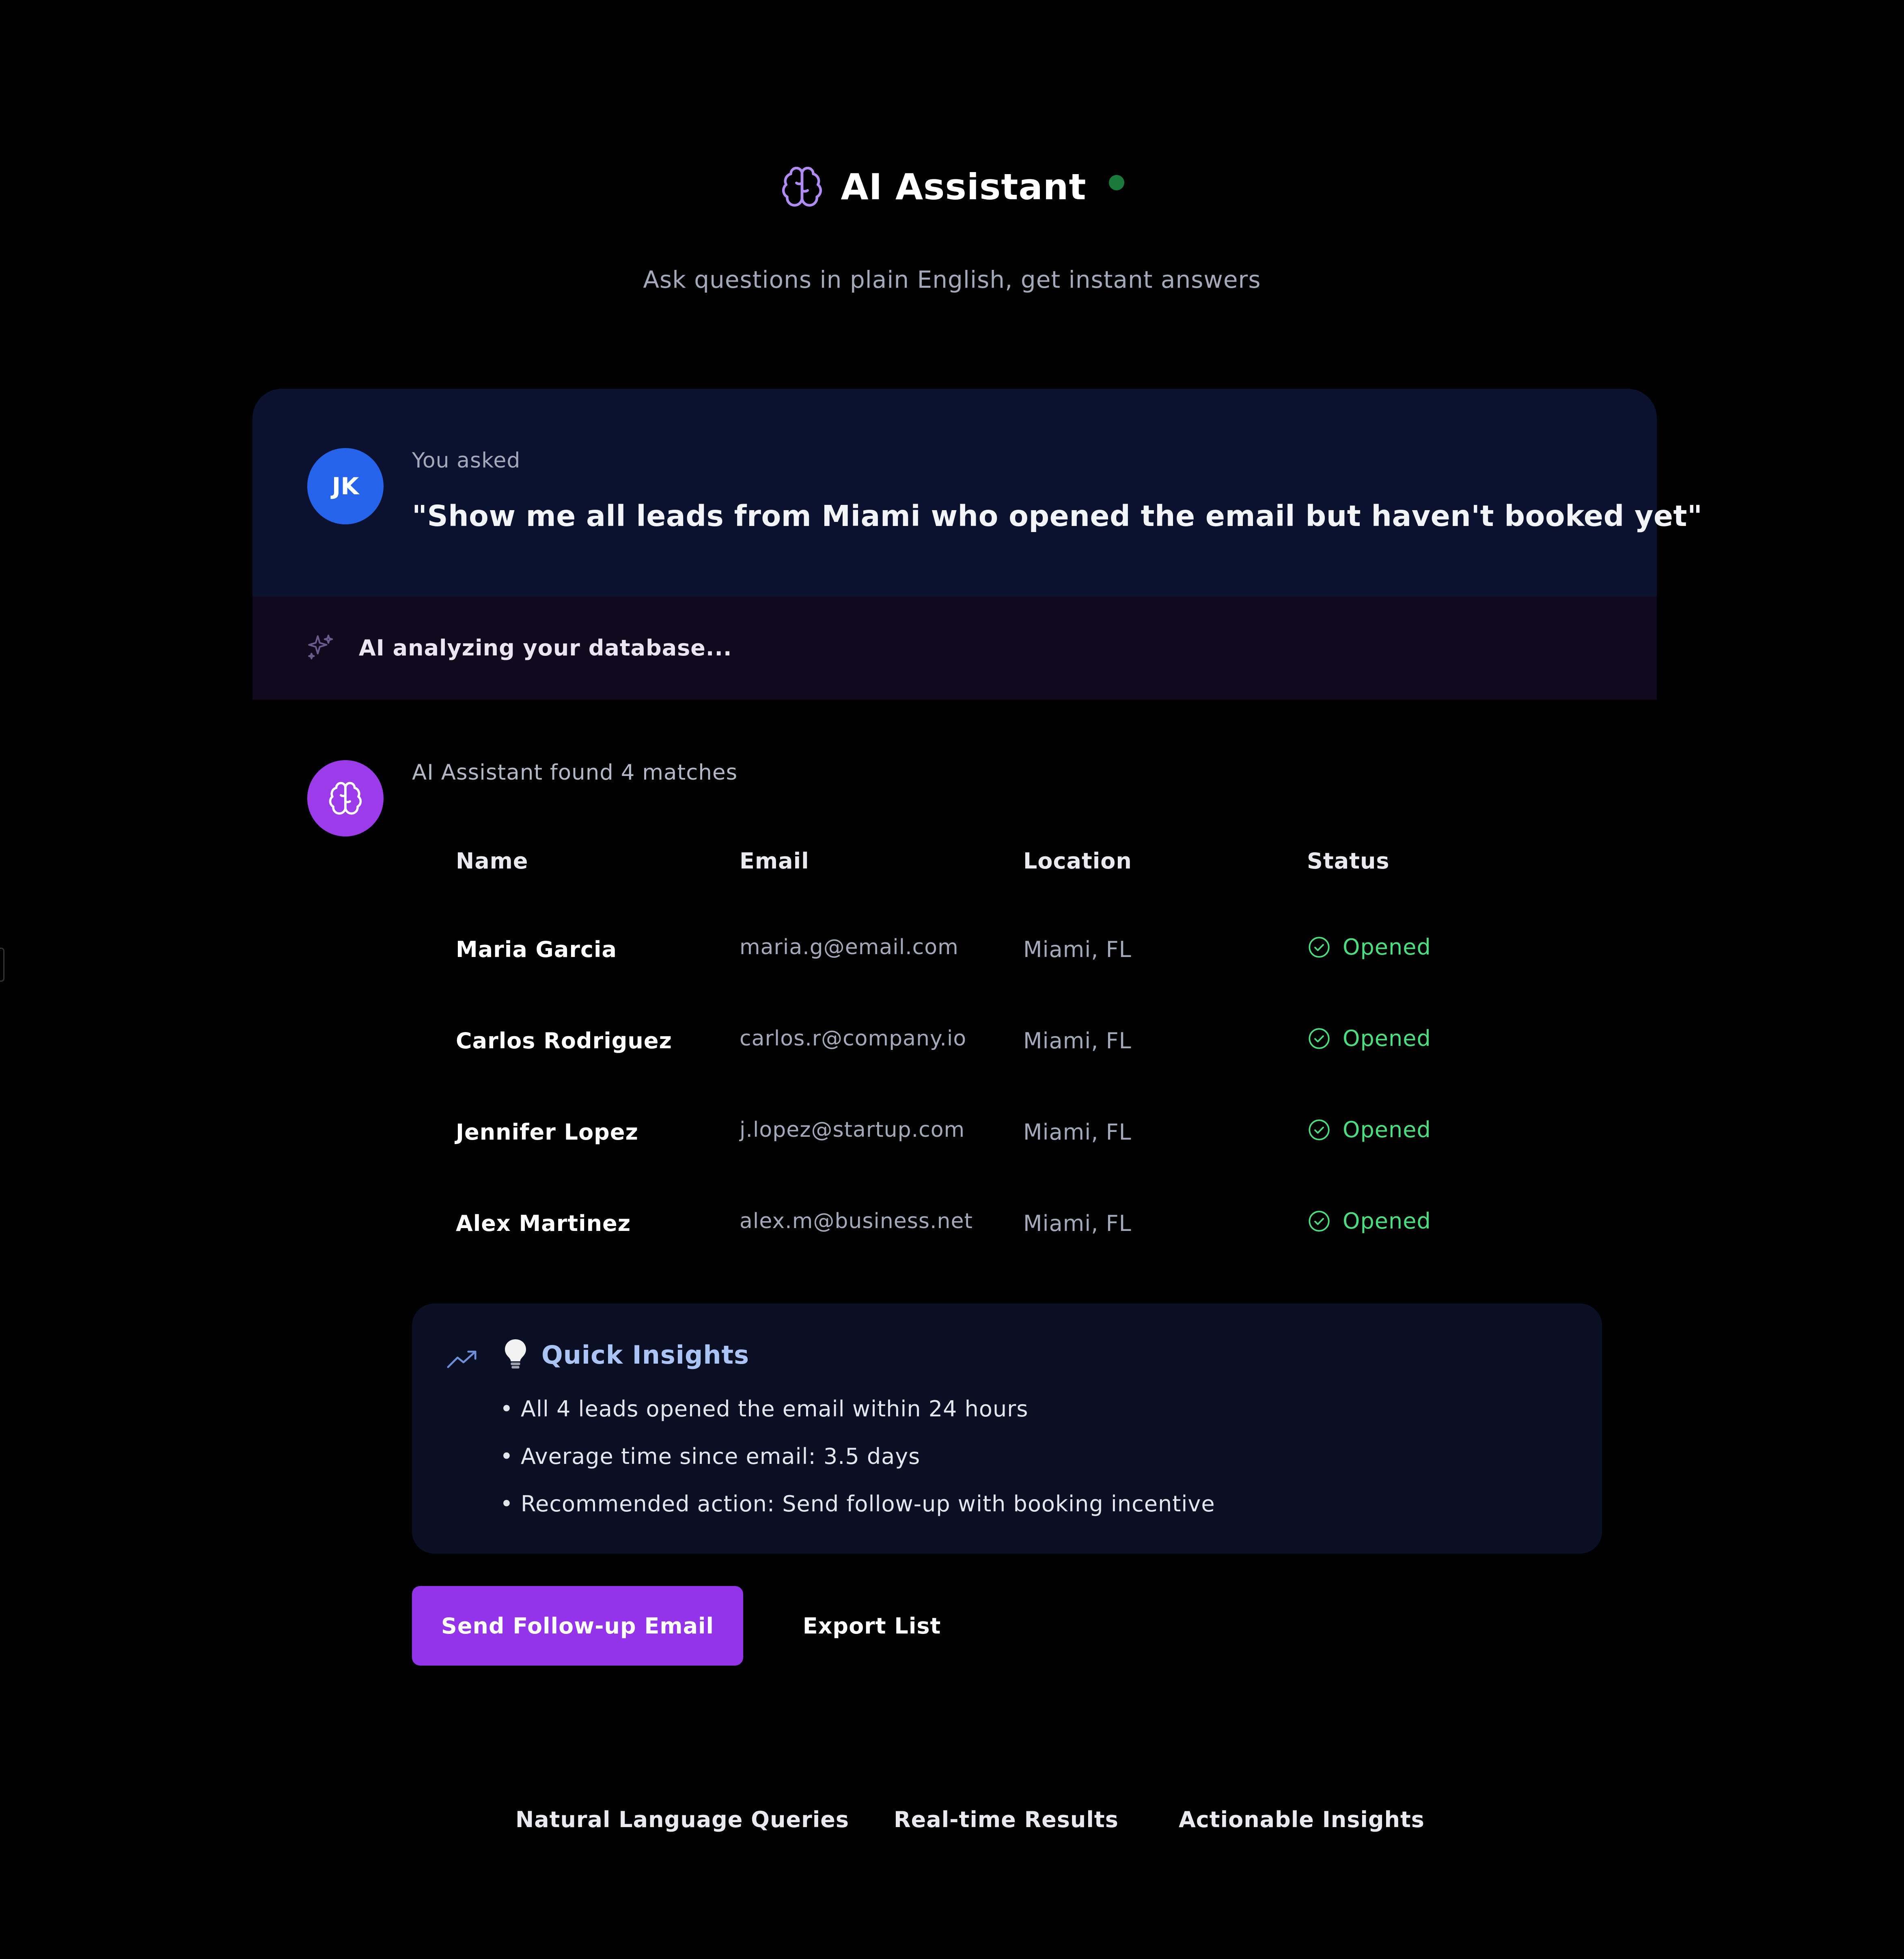 The height and width of the screenshot is (1959, 1904). I want to click on insights-title: Quick Insights, so click(645, 1355).